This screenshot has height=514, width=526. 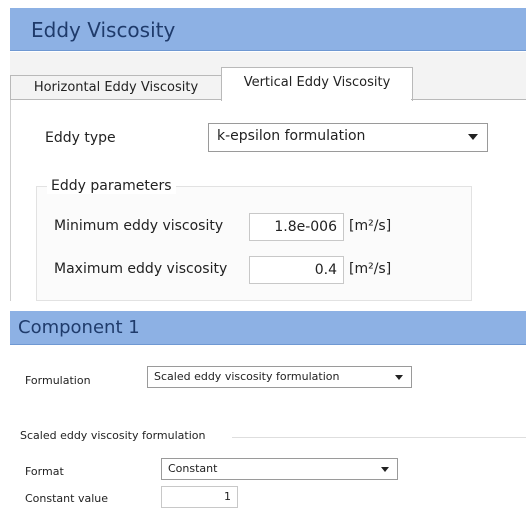 I want to click on format-dropdown: Constant, so click(x=279, y=469).